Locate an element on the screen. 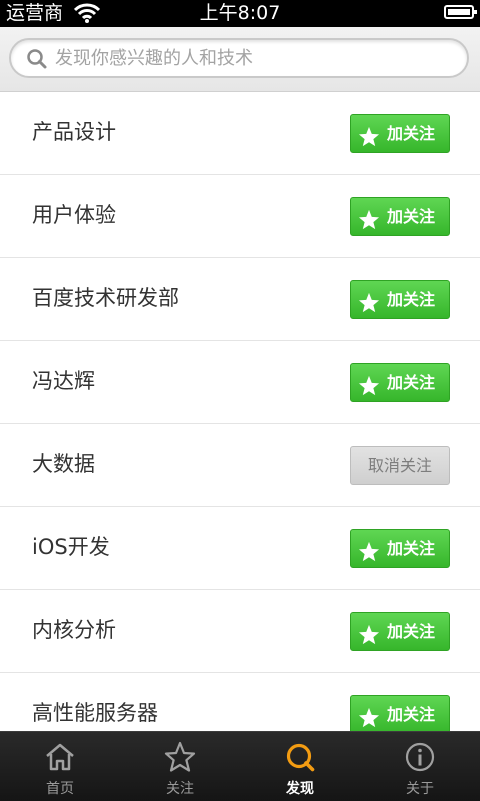  tab-label: 首页 is located at coordinates (60, 789).